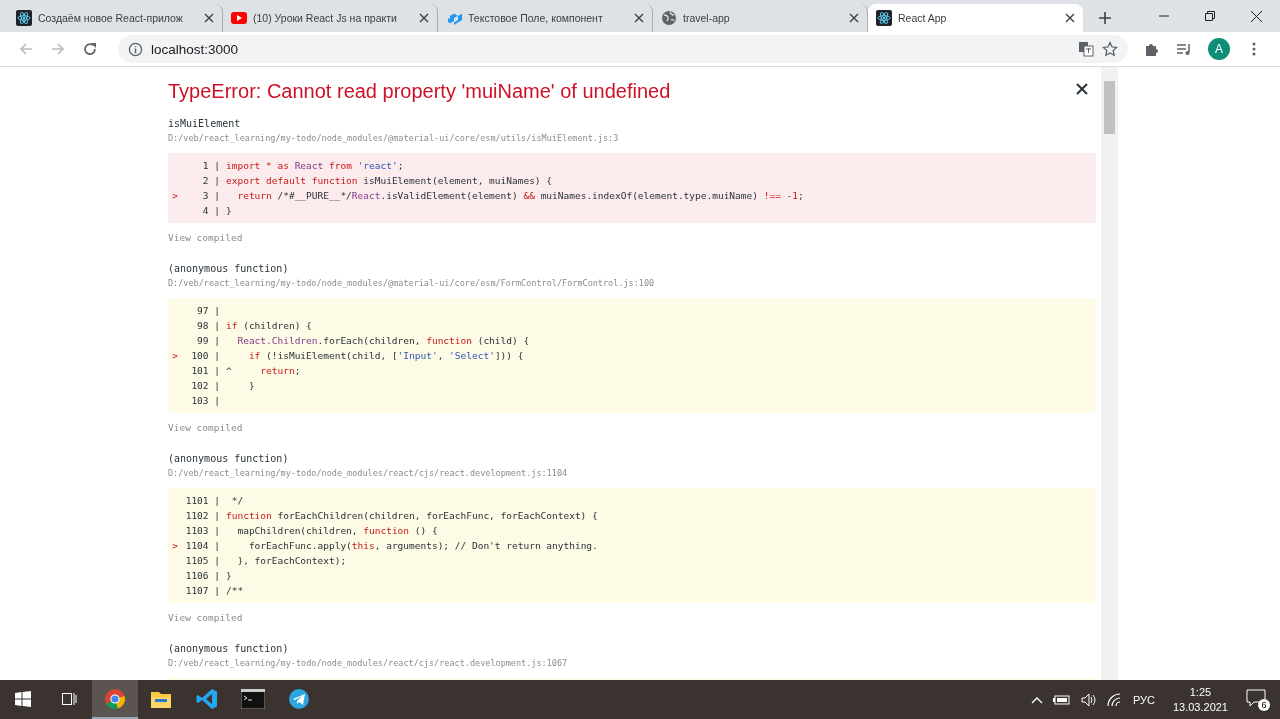  Describe the element at coordinates (520, 196) in the screenshot. I see `code-line: return /*#__PURE__*/React.isValidElement(element) && muiNames.indexOf(element.type.muiName) !== -1;` at that location.